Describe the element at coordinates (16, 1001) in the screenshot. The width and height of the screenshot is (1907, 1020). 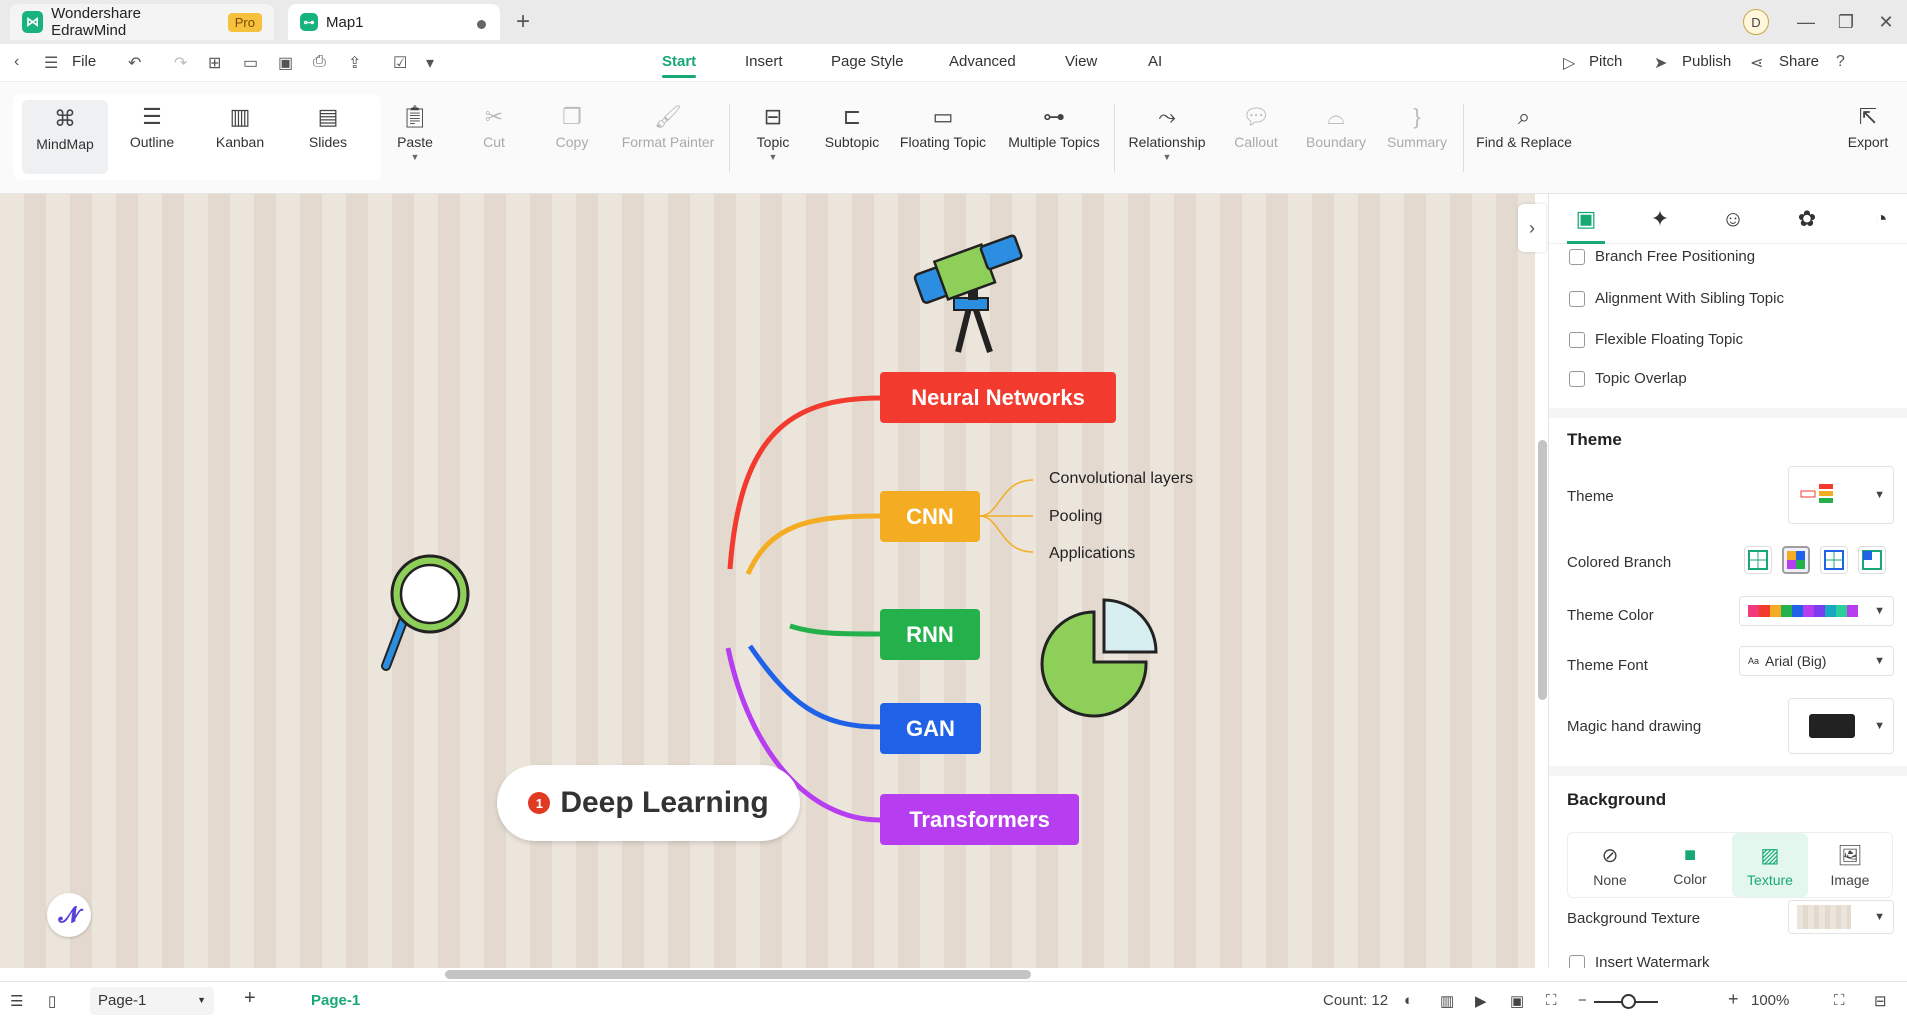
I see `sidebar-toggle-icon: ☰` at that location.